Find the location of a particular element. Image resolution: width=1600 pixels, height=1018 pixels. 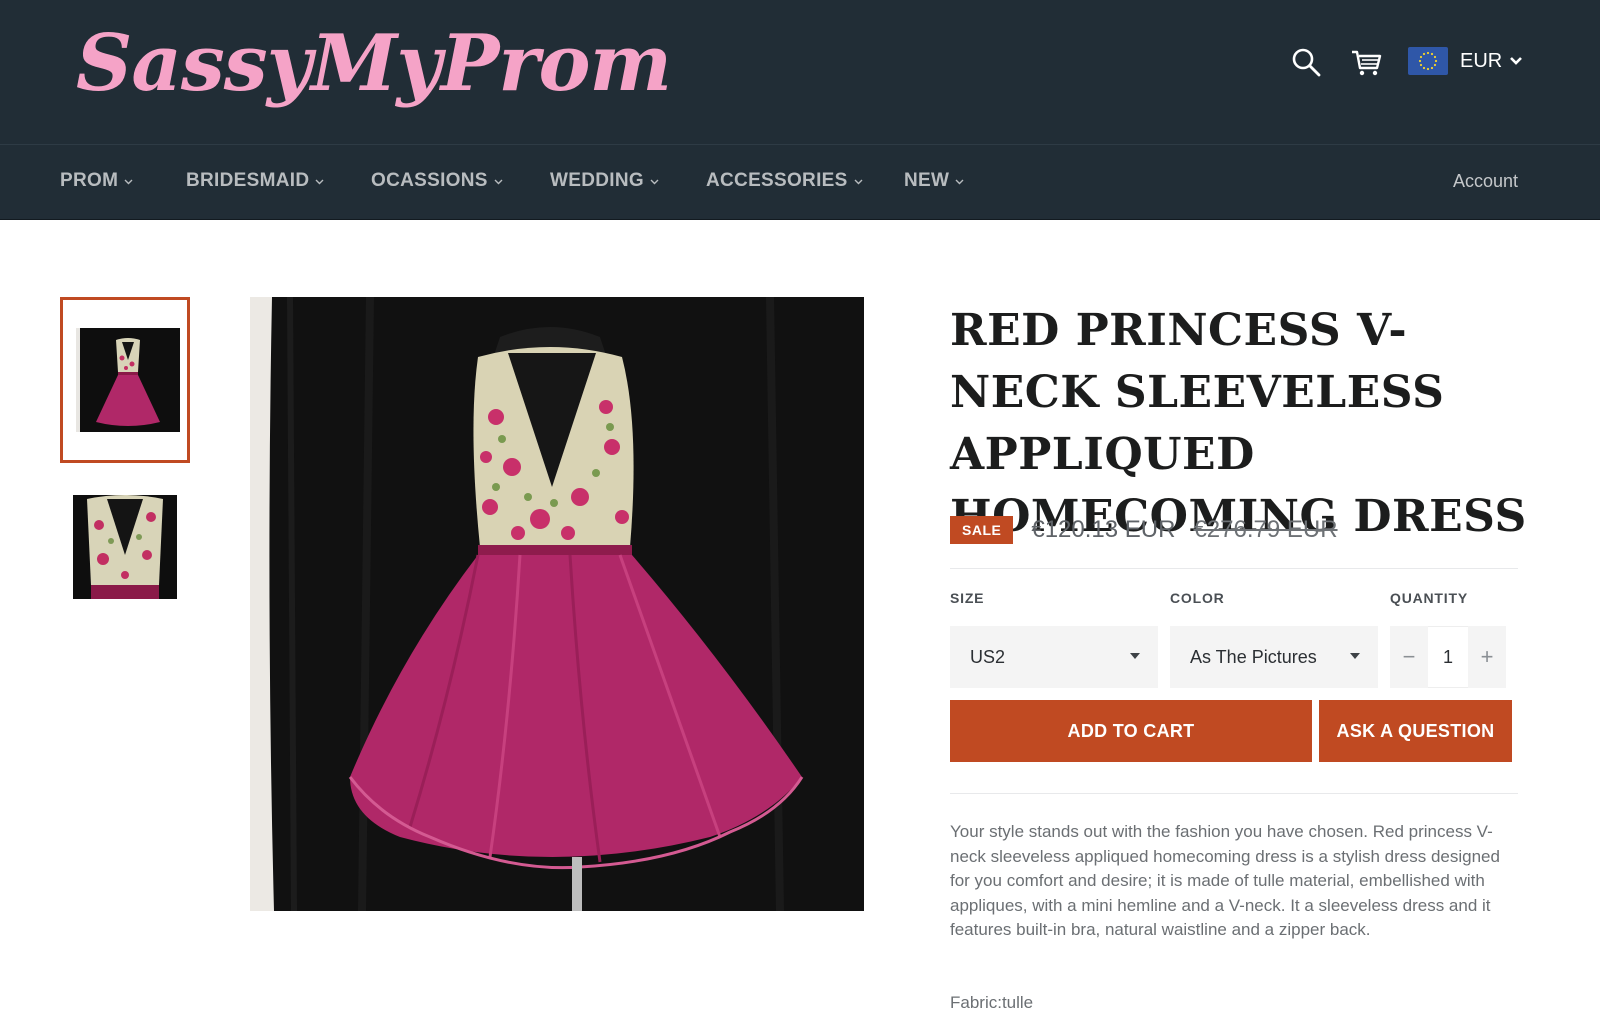

currency-selector: EUR is located at coordinates (1466, 61).